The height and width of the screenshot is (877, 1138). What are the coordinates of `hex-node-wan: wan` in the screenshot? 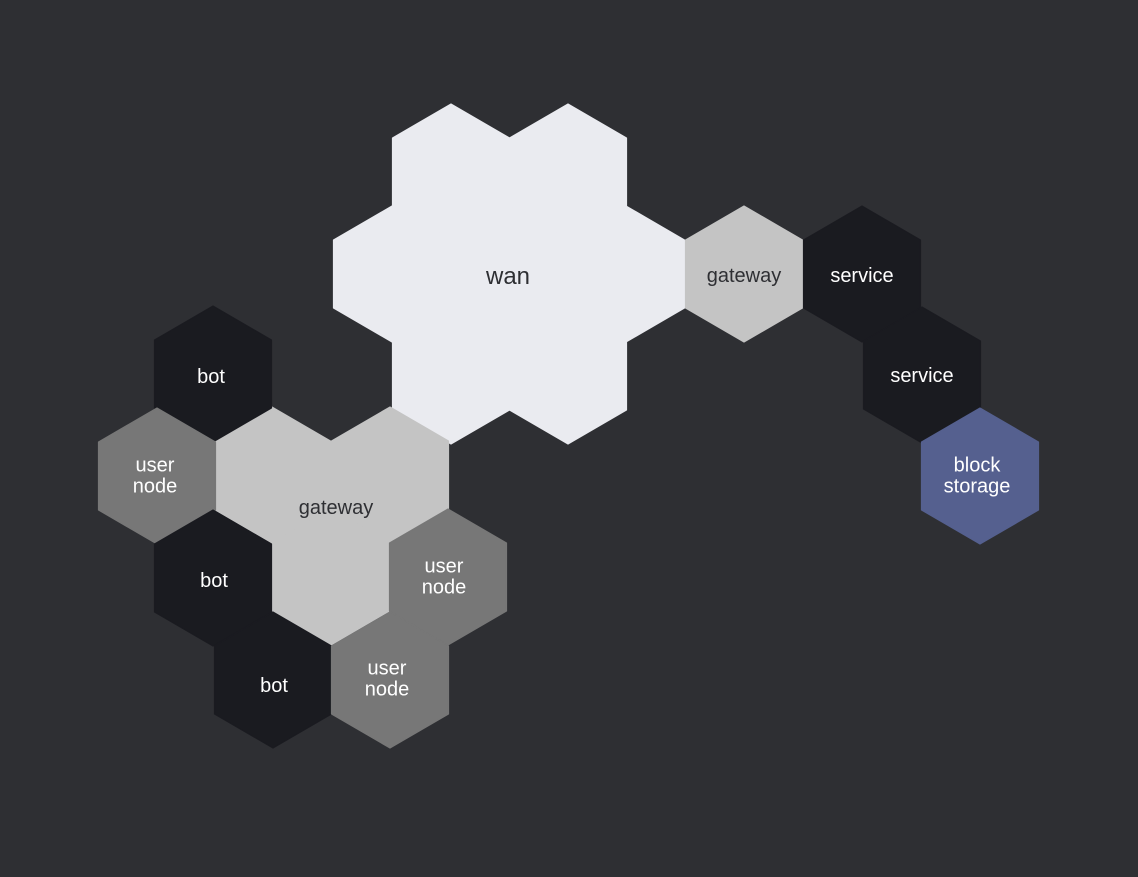 It's located at (509, 274).